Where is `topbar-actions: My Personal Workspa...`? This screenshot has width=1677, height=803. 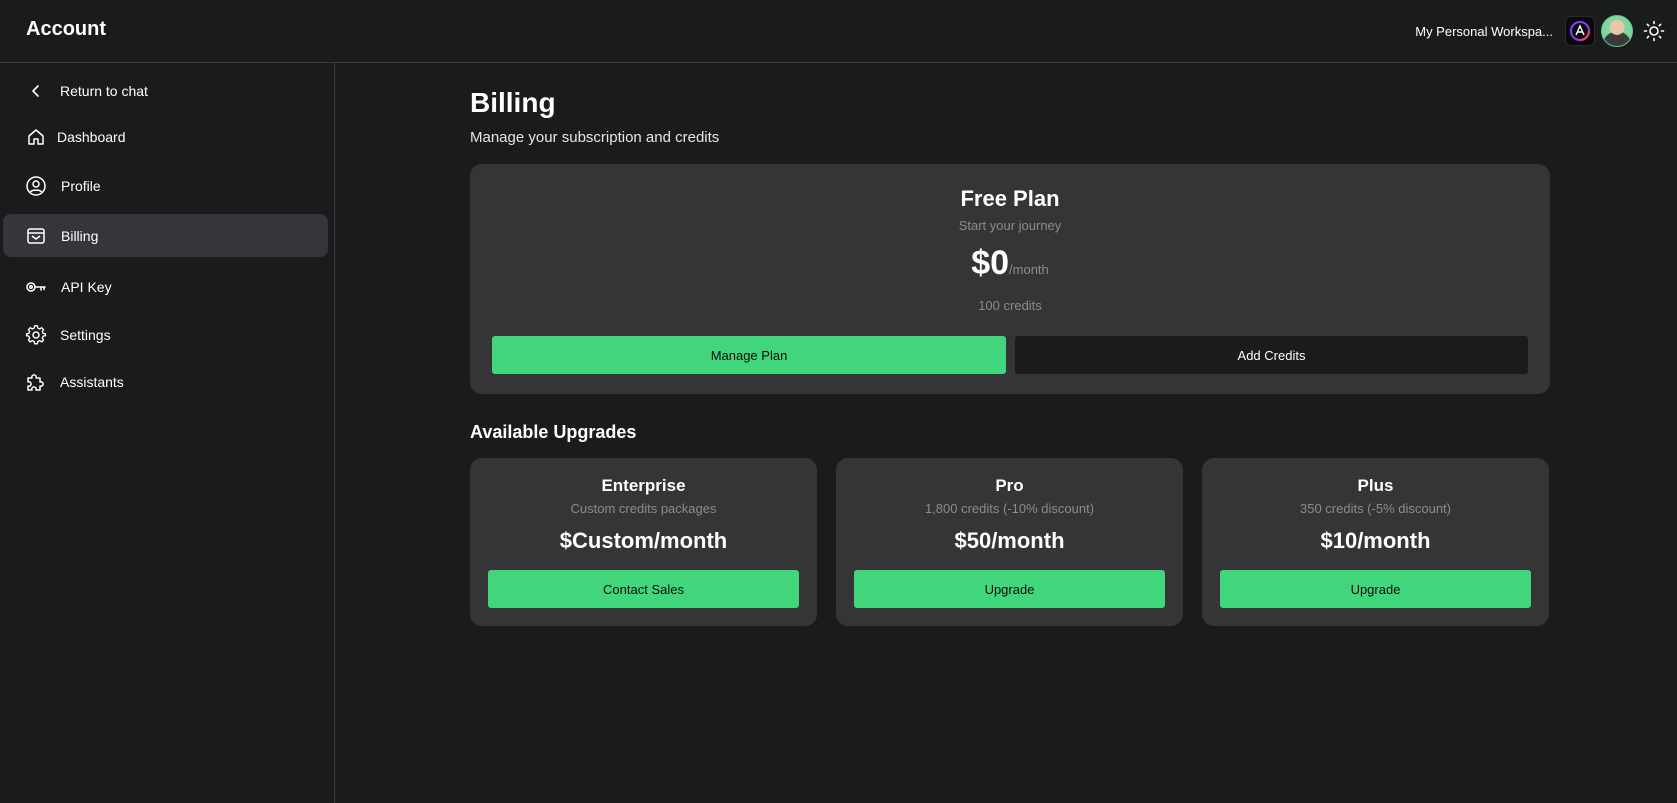
topbar-actions: My Personal Workspa... is located at coordinates (1542, 31).